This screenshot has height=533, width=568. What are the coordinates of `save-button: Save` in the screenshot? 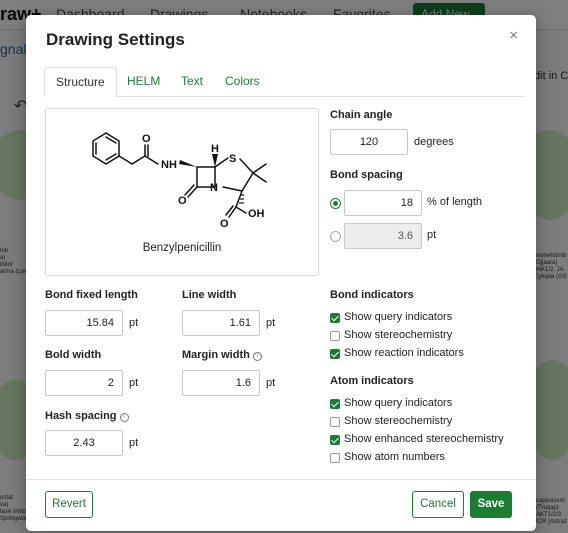 It's located at (491, 504).